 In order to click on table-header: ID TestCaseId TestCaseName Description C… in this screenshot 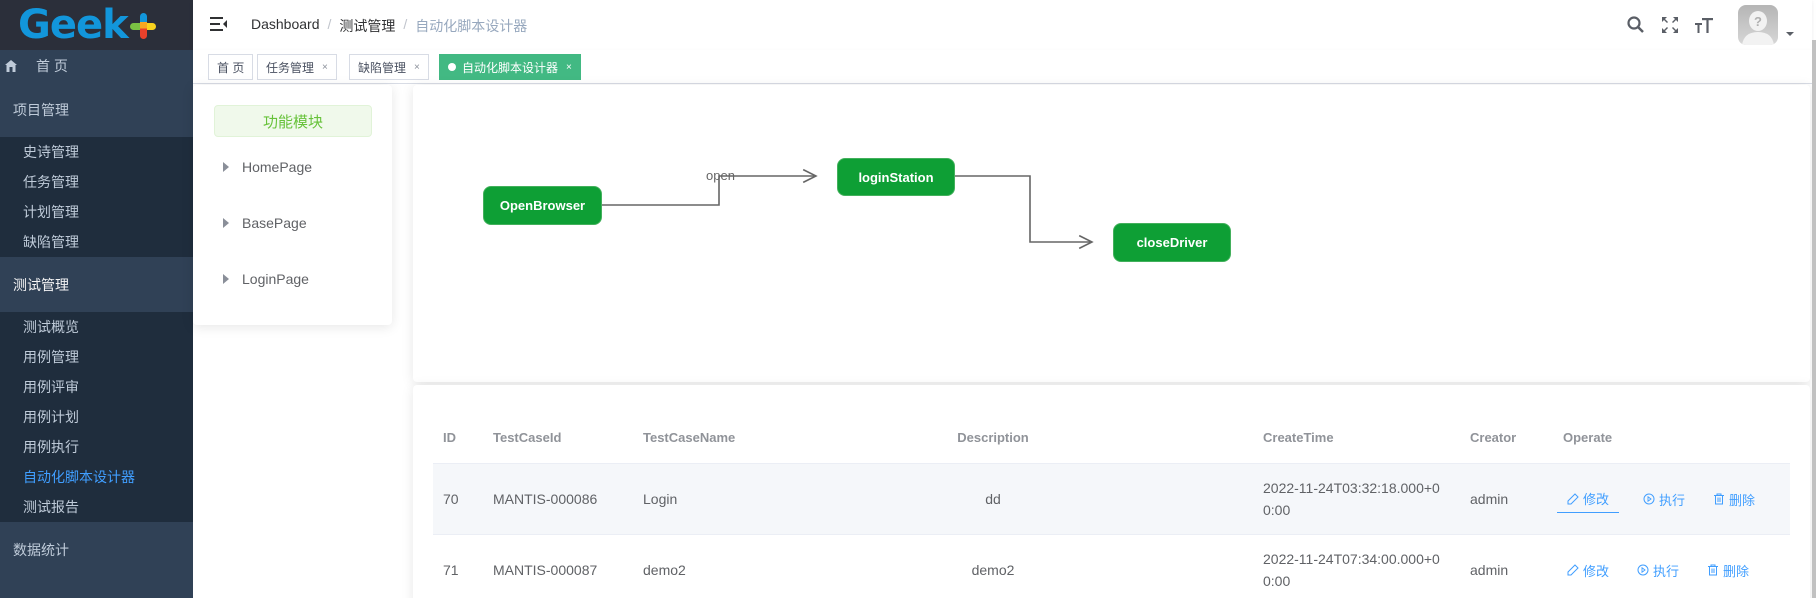, I will do `click(1111, 438)`.